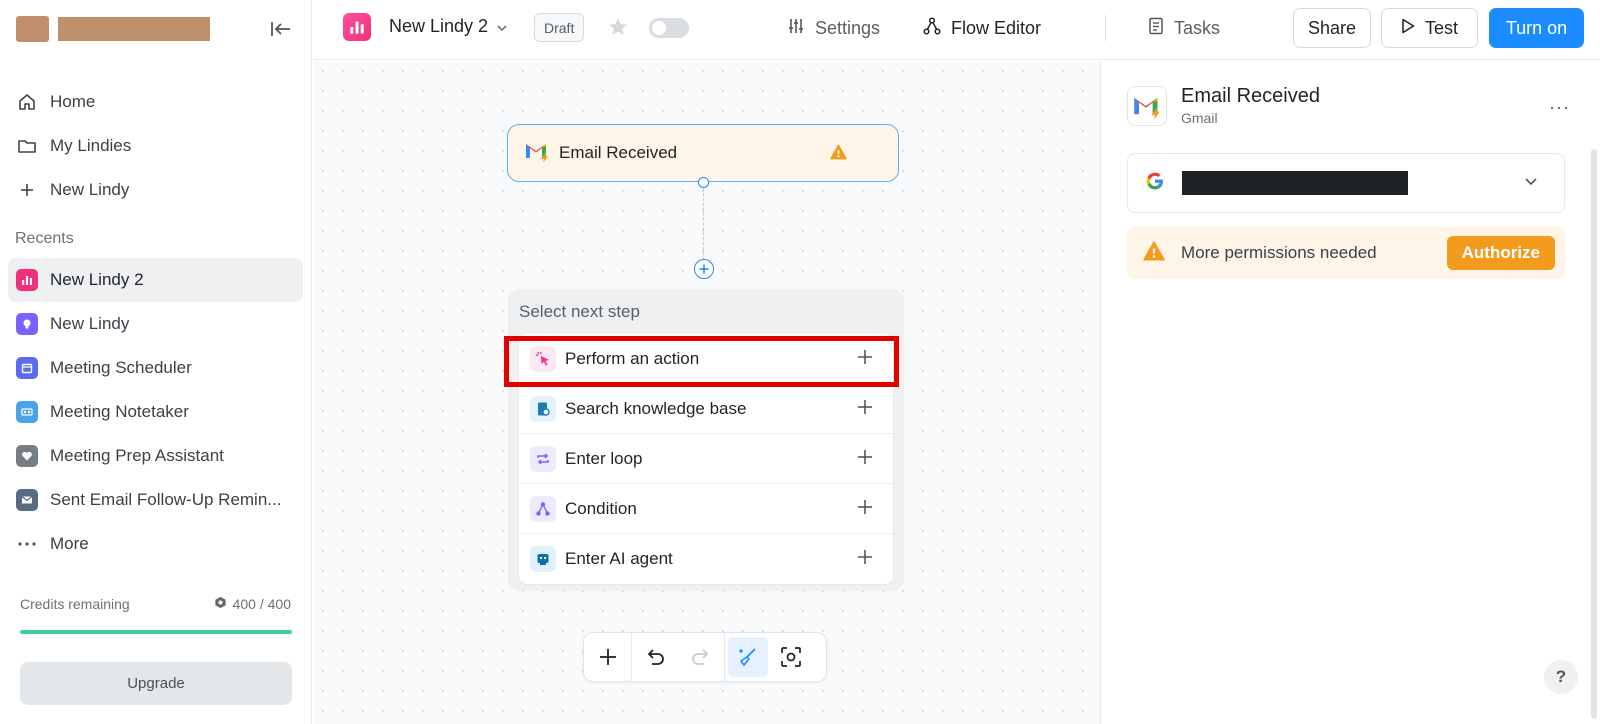  What do you see at coordinates (156, 632) in the screenshot?
I see `credits-progress-bar` at bounding box center [156, 632].